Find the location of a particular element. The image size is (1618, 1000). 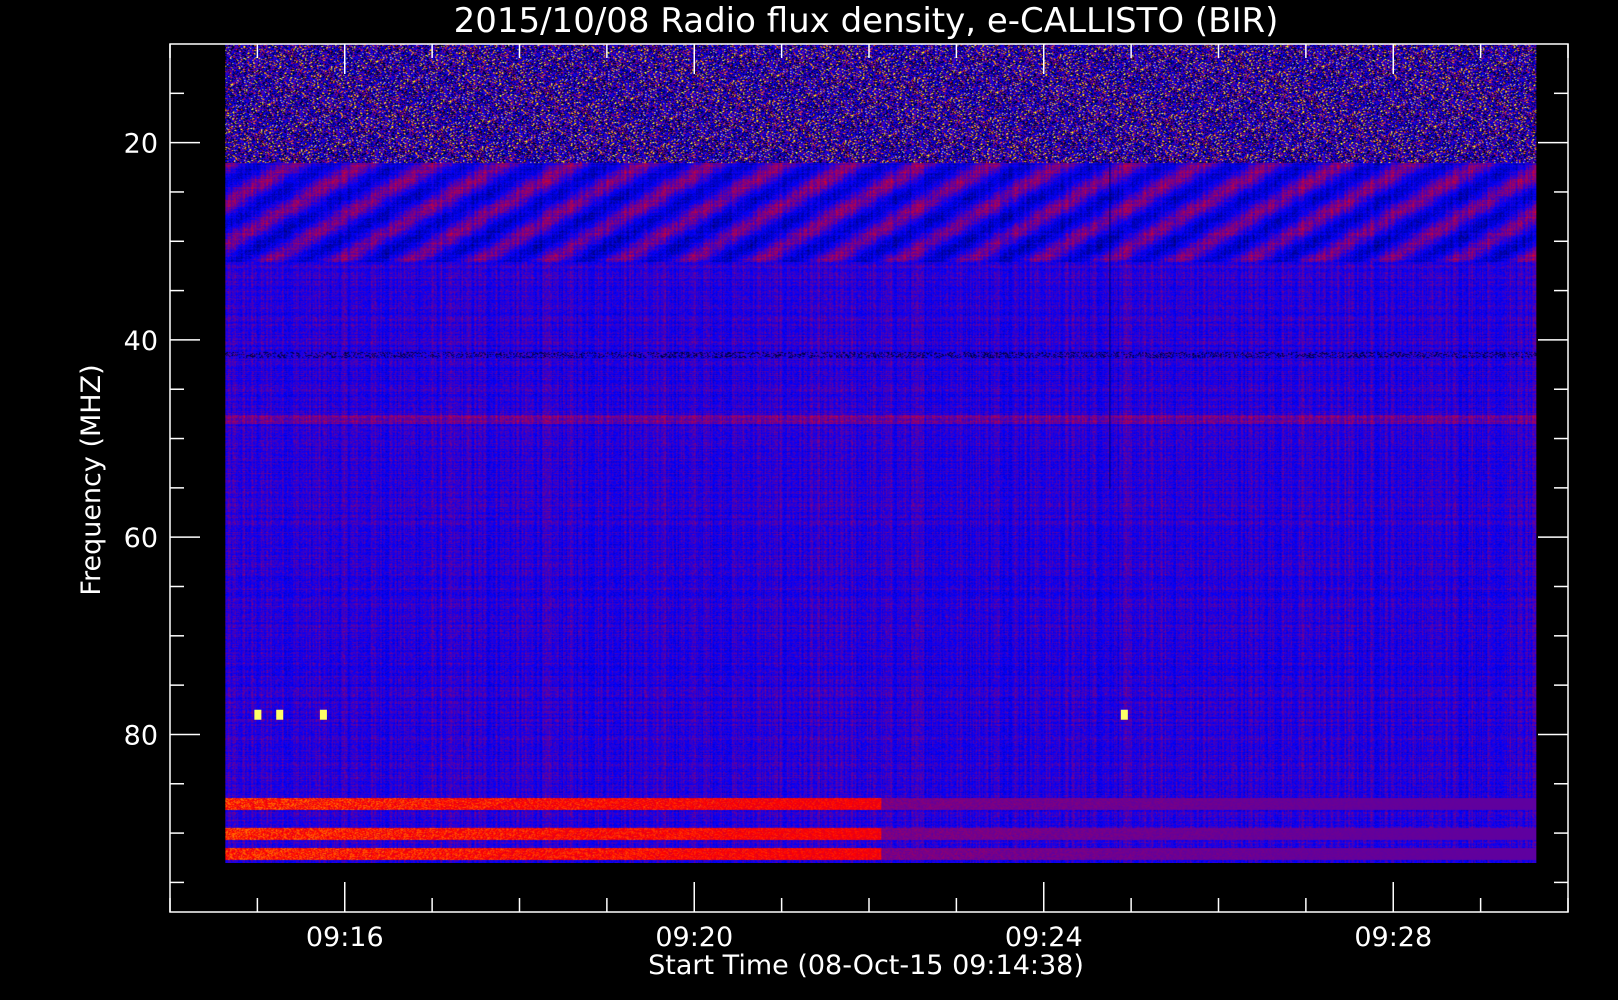

y-tick-label: 80 is located at coordinates (141, 735).